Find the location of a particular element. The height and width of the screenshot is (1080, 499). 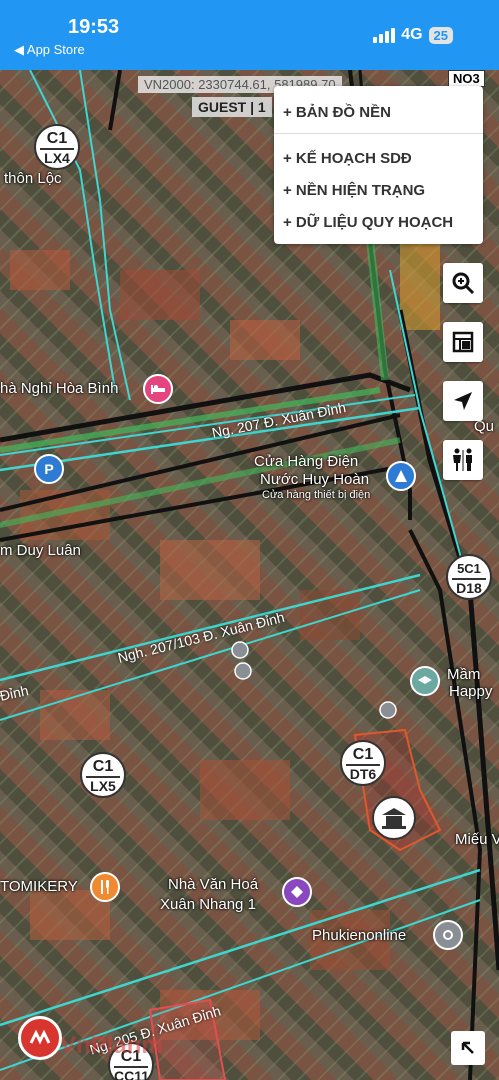

collapse-arrow-icon is located at coordinates (468, 1048).